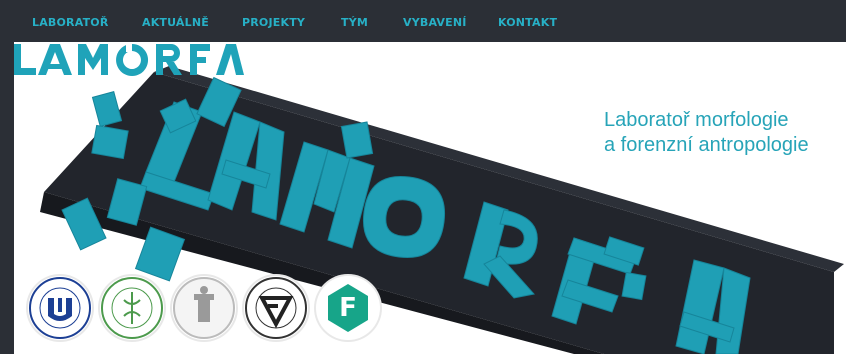  What do you see at coordinates (354, 22) in the screenshot?
I see `nav-item-tym: TÝM` at bounding box center [354, 22].